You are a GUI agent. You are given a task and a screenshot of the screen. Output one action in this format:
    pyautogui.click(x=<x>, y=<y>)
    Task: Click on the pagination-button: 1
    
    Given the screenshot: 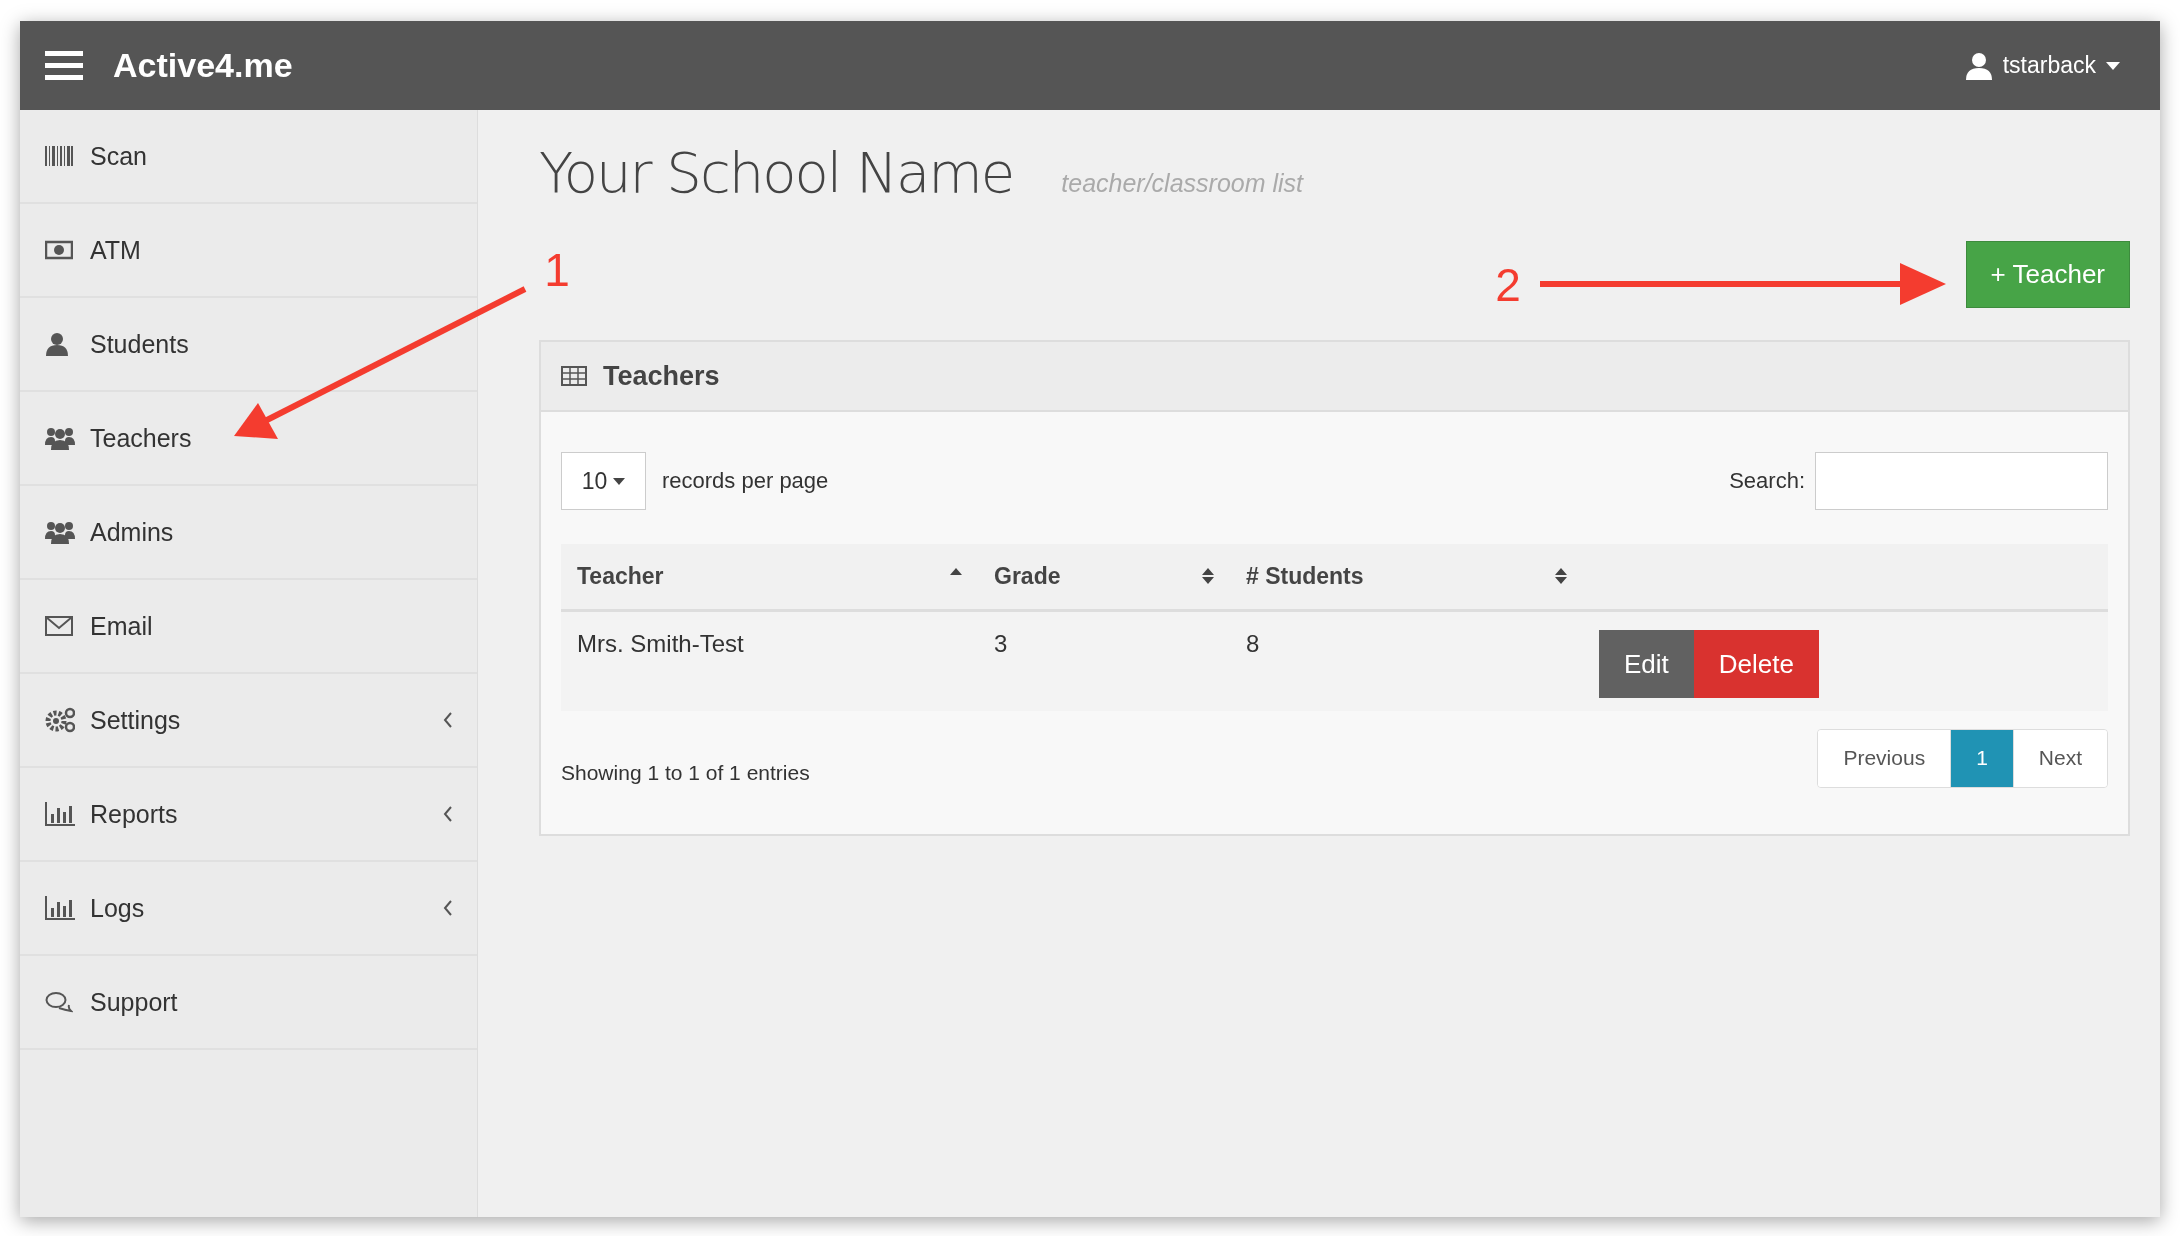 What is the action you would take?
    pyautogui.click(x=1981, y=758)
    